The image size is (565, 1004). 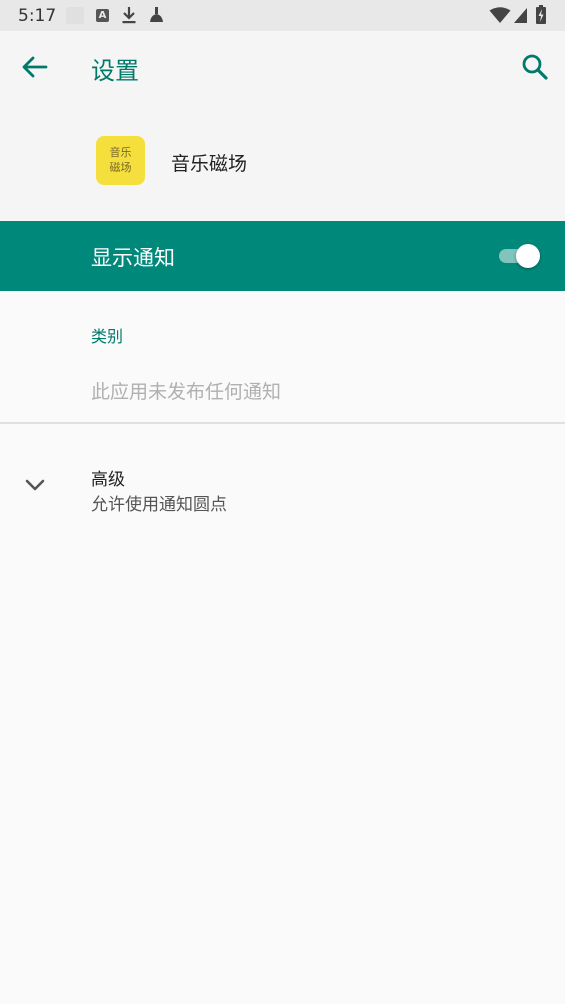 I want to click on page-title: 设置, so click(x=115, y=71).